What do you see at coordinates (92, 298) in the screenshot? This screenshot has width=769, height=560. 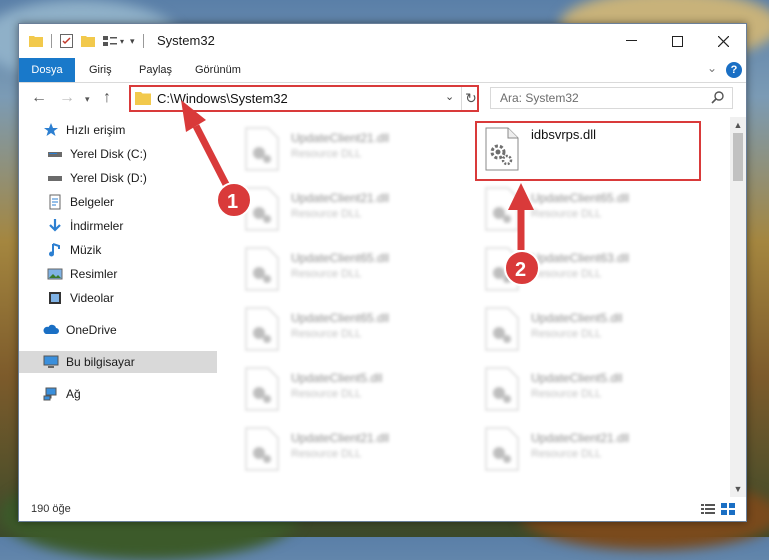 I see `nav-item-label: Videolar` at bounding box center [92, 298].